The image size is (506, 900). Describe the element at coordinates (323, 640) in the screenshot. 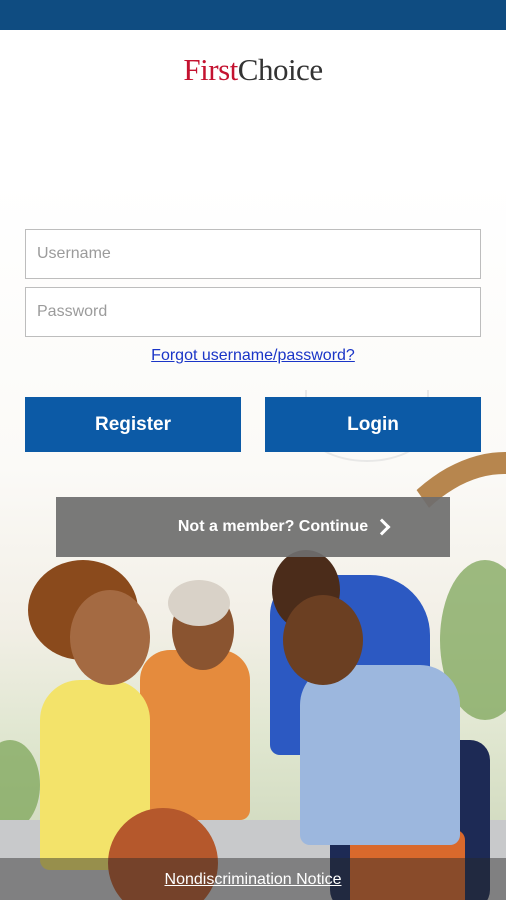

I see `boy-face` at that location.